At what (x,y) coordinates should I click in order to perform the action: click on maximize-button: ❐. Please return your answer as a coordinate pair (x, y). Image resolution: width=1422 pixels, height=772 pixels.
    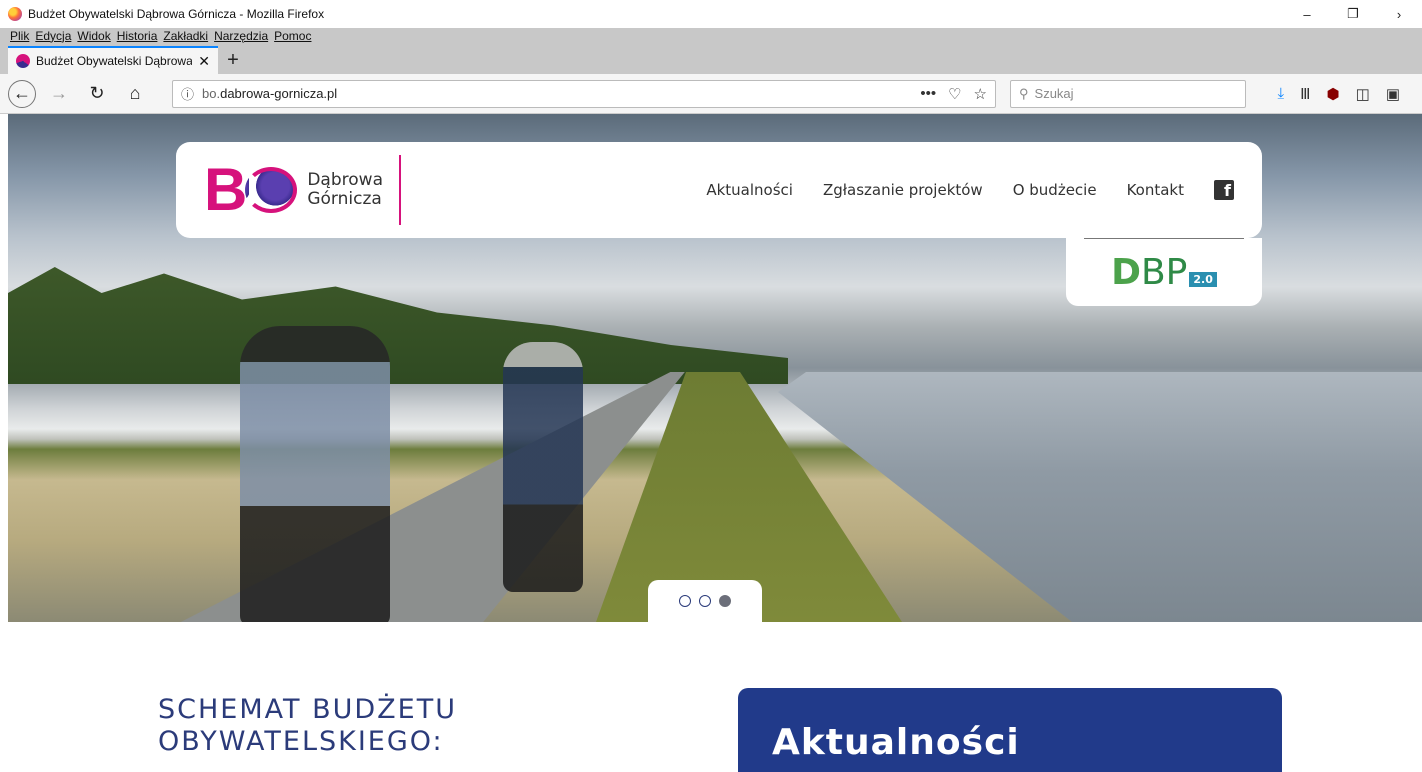
    Looking at the image, I should click on (1353, 14).